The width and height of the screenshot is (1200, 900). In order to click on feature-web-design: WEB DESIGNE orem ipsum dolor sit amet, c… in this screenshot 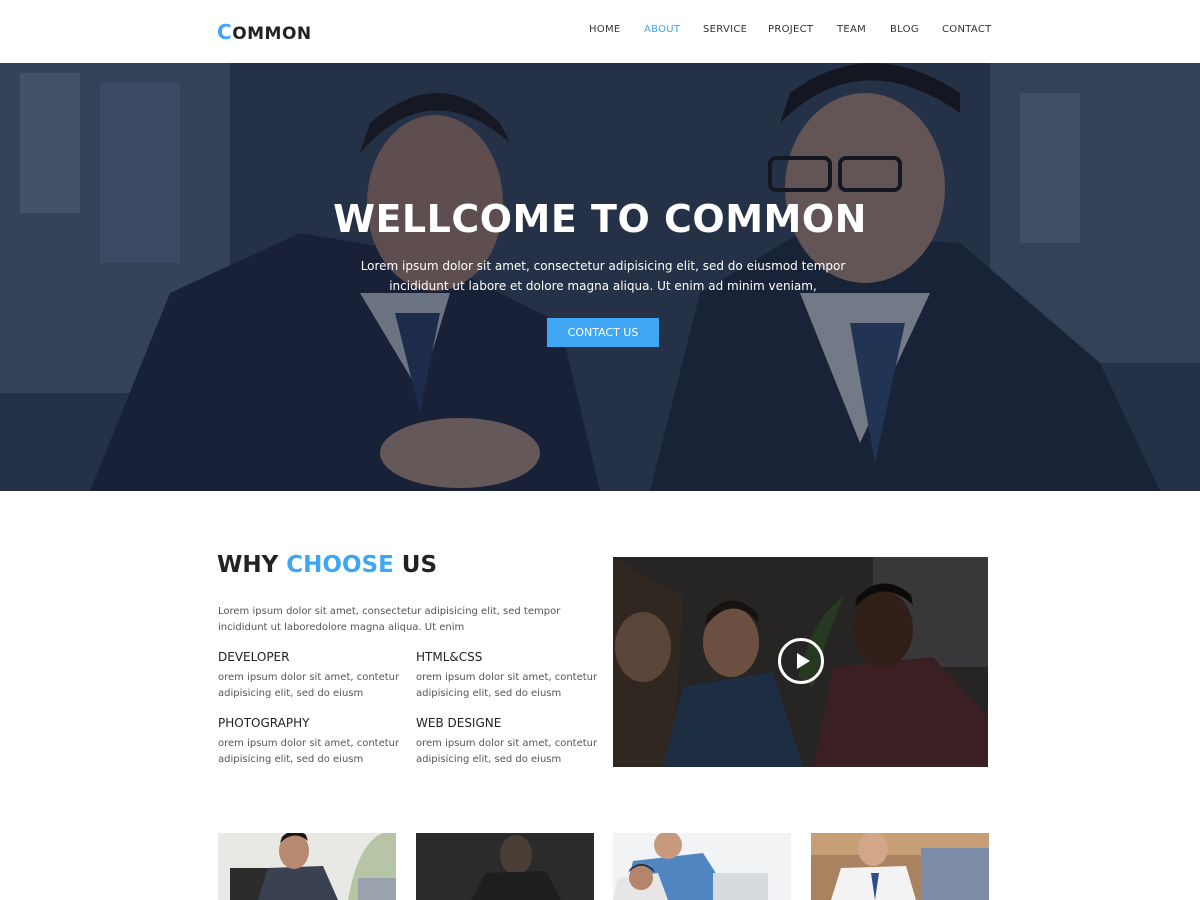, I will do `click(511, 742)`.